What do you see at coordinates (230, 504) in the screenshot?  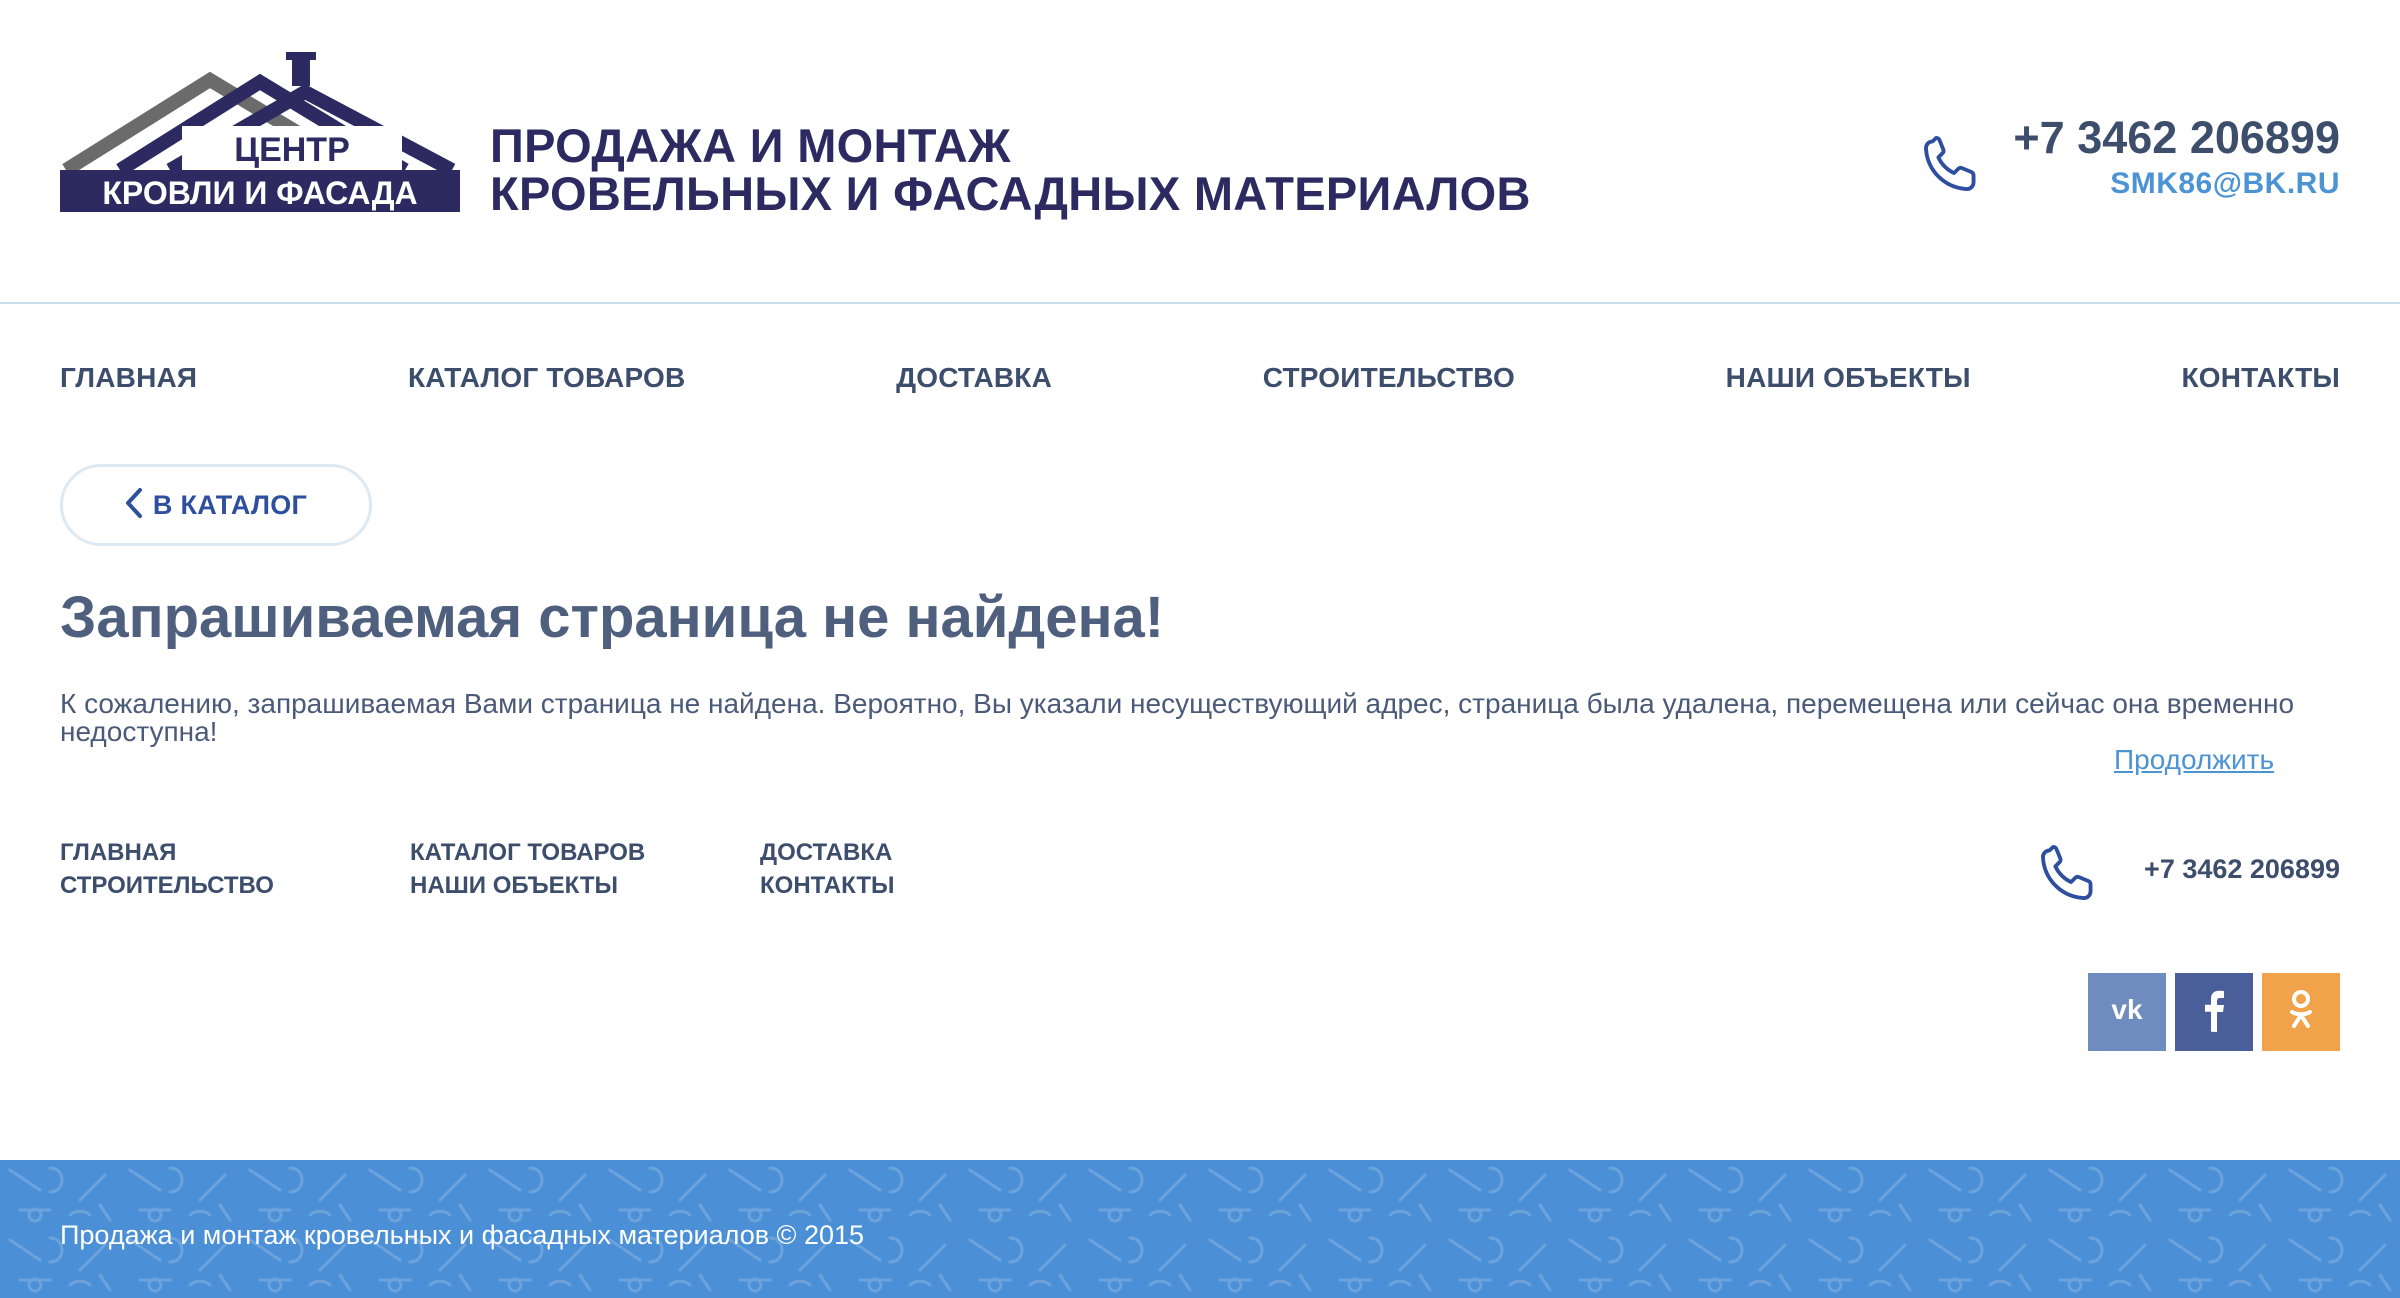 I see `back-button-label: В КАТАЛОГ` at bounding box center [230, 504].